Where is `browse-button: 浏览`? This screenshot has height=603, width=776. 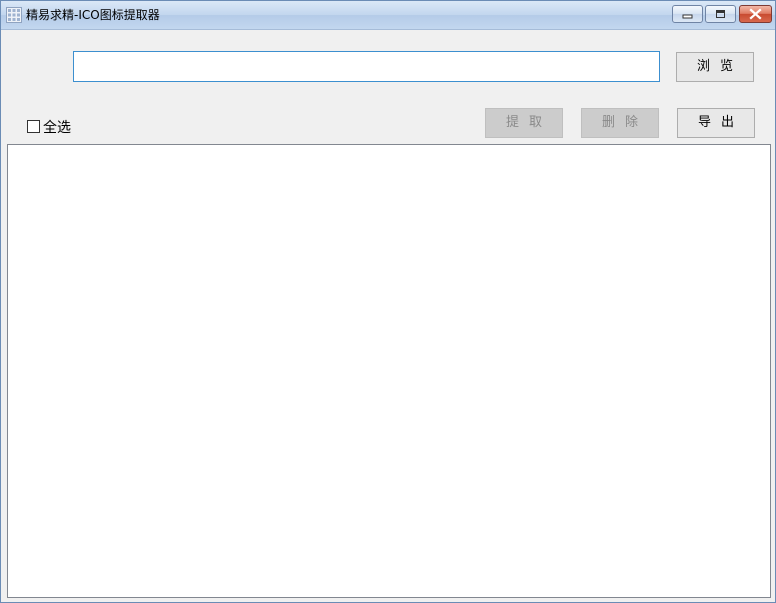
browse-button: 浏览 is located at coordinates (715, 67).